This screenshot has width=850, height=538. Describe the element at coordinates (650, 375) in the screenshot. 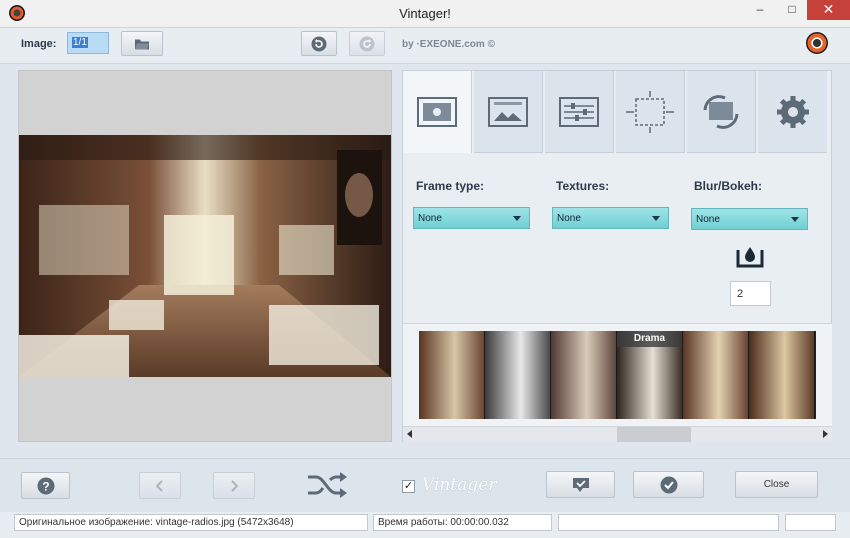

I see `preset-thumb-active: Drama` at that location.